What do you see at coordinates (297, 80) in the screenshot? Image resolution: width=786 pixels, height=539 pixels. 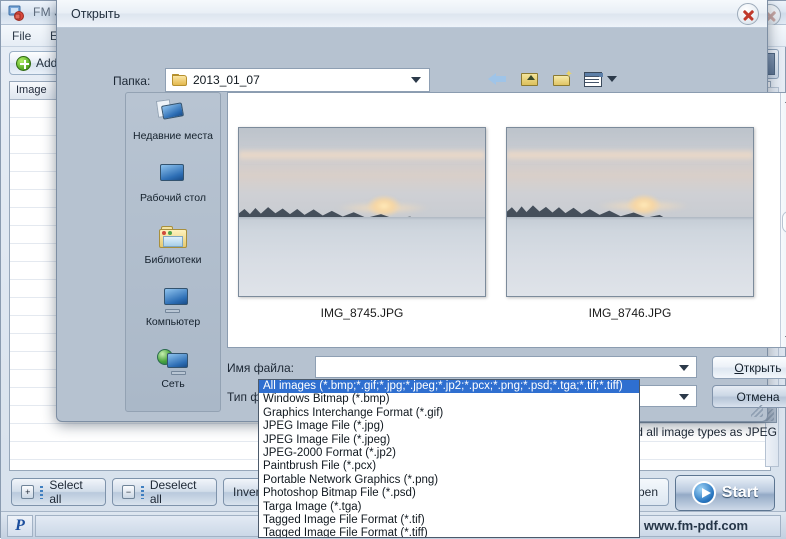 I see `folder-combobox: 2013_01_07` at bounding box center [297, 80].